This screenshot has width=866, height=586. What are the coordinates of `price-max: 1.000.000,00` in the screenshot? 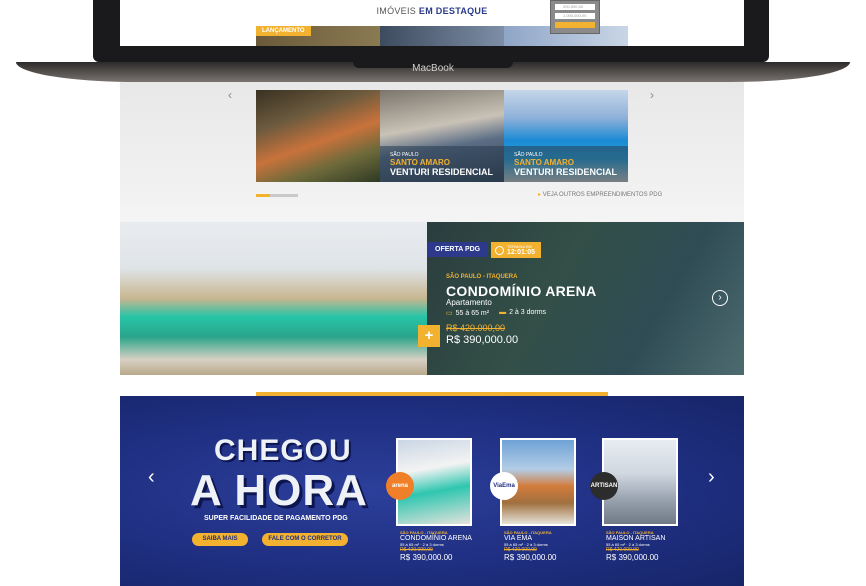 It's located at (575, 16).